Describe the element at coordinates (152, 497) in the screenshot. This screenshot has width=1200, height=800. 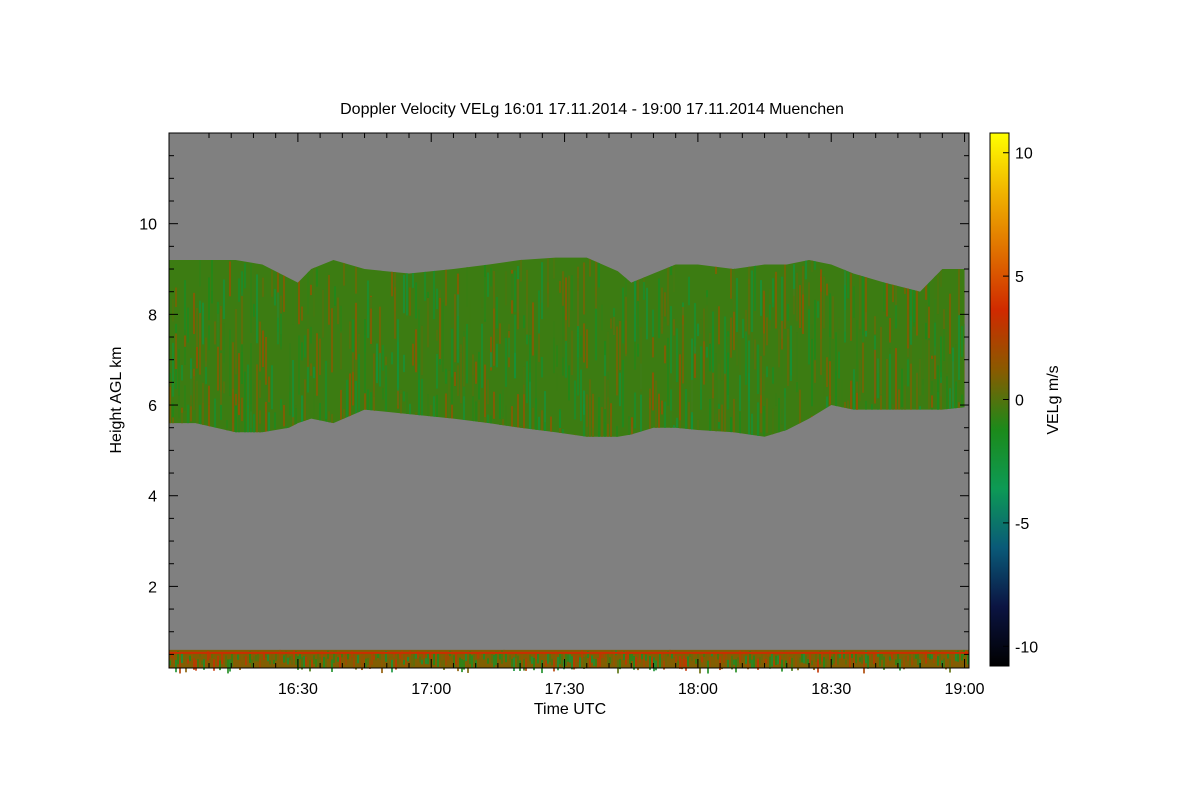
I see `y-tick-label: 4` at that location.